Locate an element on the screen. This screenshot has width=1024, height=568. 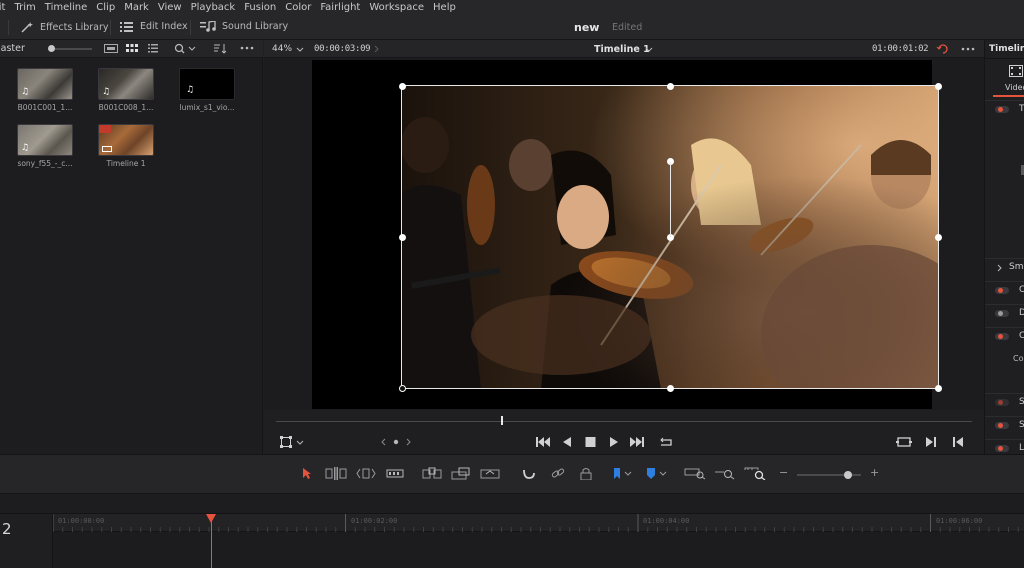
menu-playback: Playback is located at coordinates (213, 7).